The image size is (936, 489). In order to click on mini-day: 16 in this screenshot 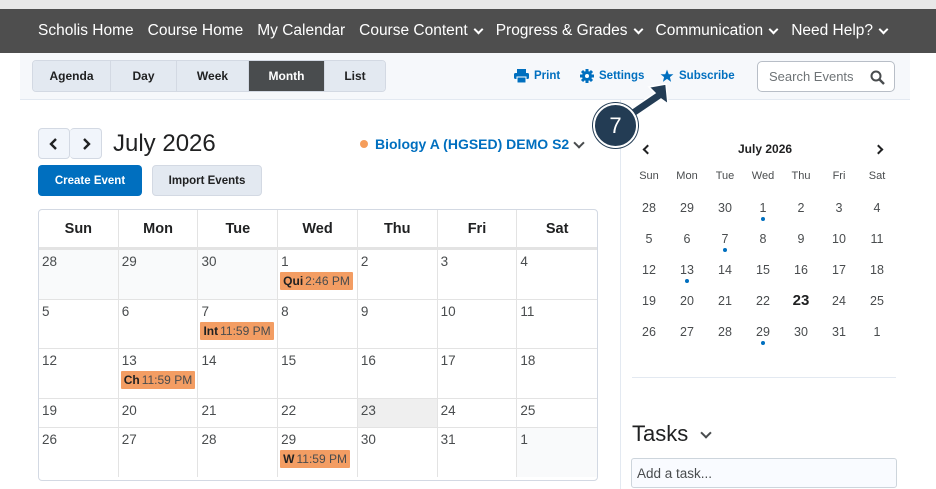, I will do `click(801, 270)`.